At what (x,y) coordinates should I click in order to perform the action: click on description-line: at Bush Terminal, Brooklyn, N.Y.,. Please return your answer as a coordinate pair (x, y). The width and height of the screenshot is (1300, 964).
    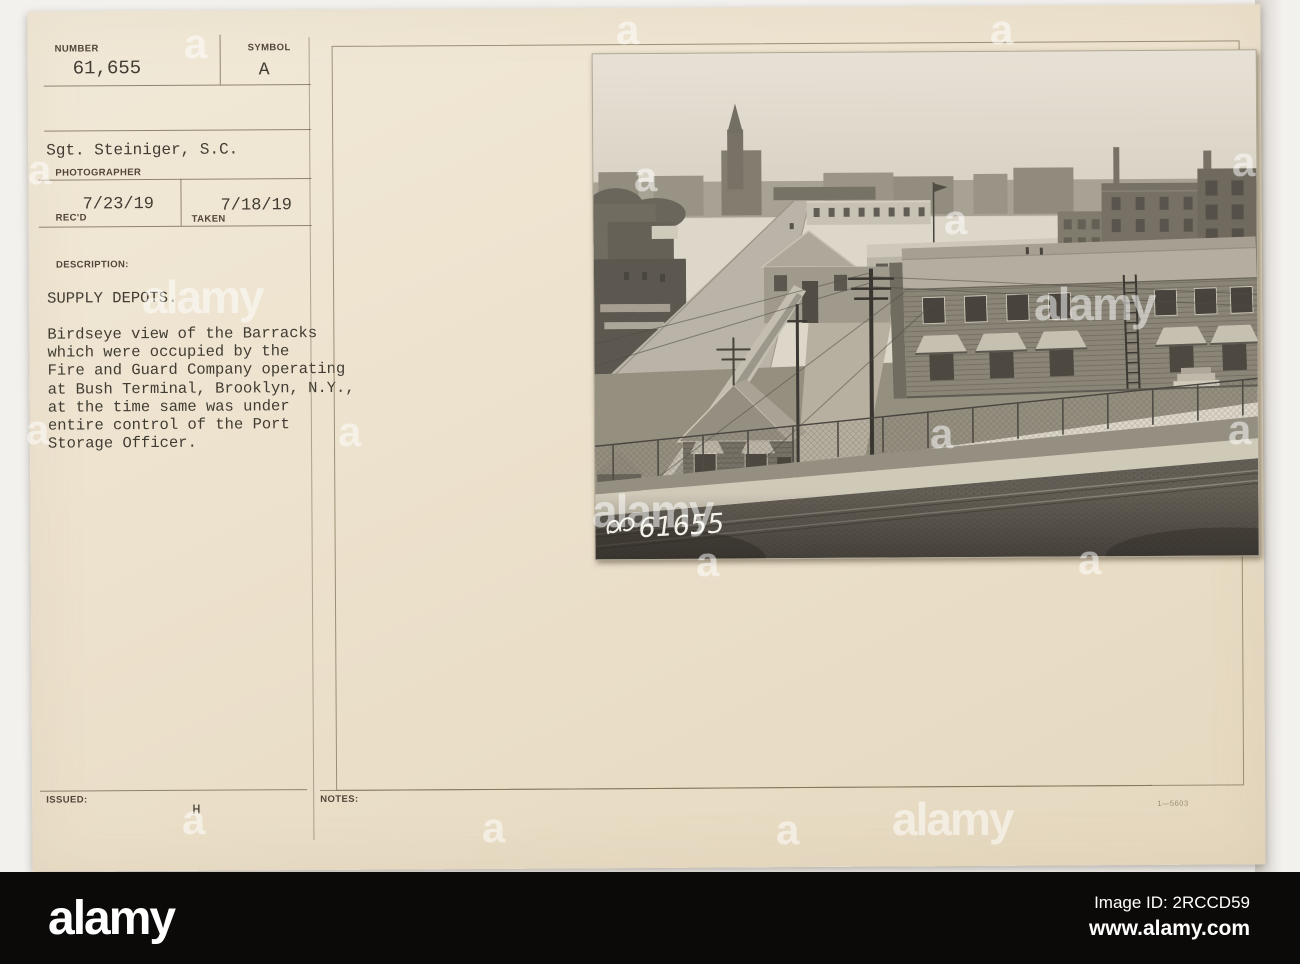
    Looking at the image, I should click on (201, 388).